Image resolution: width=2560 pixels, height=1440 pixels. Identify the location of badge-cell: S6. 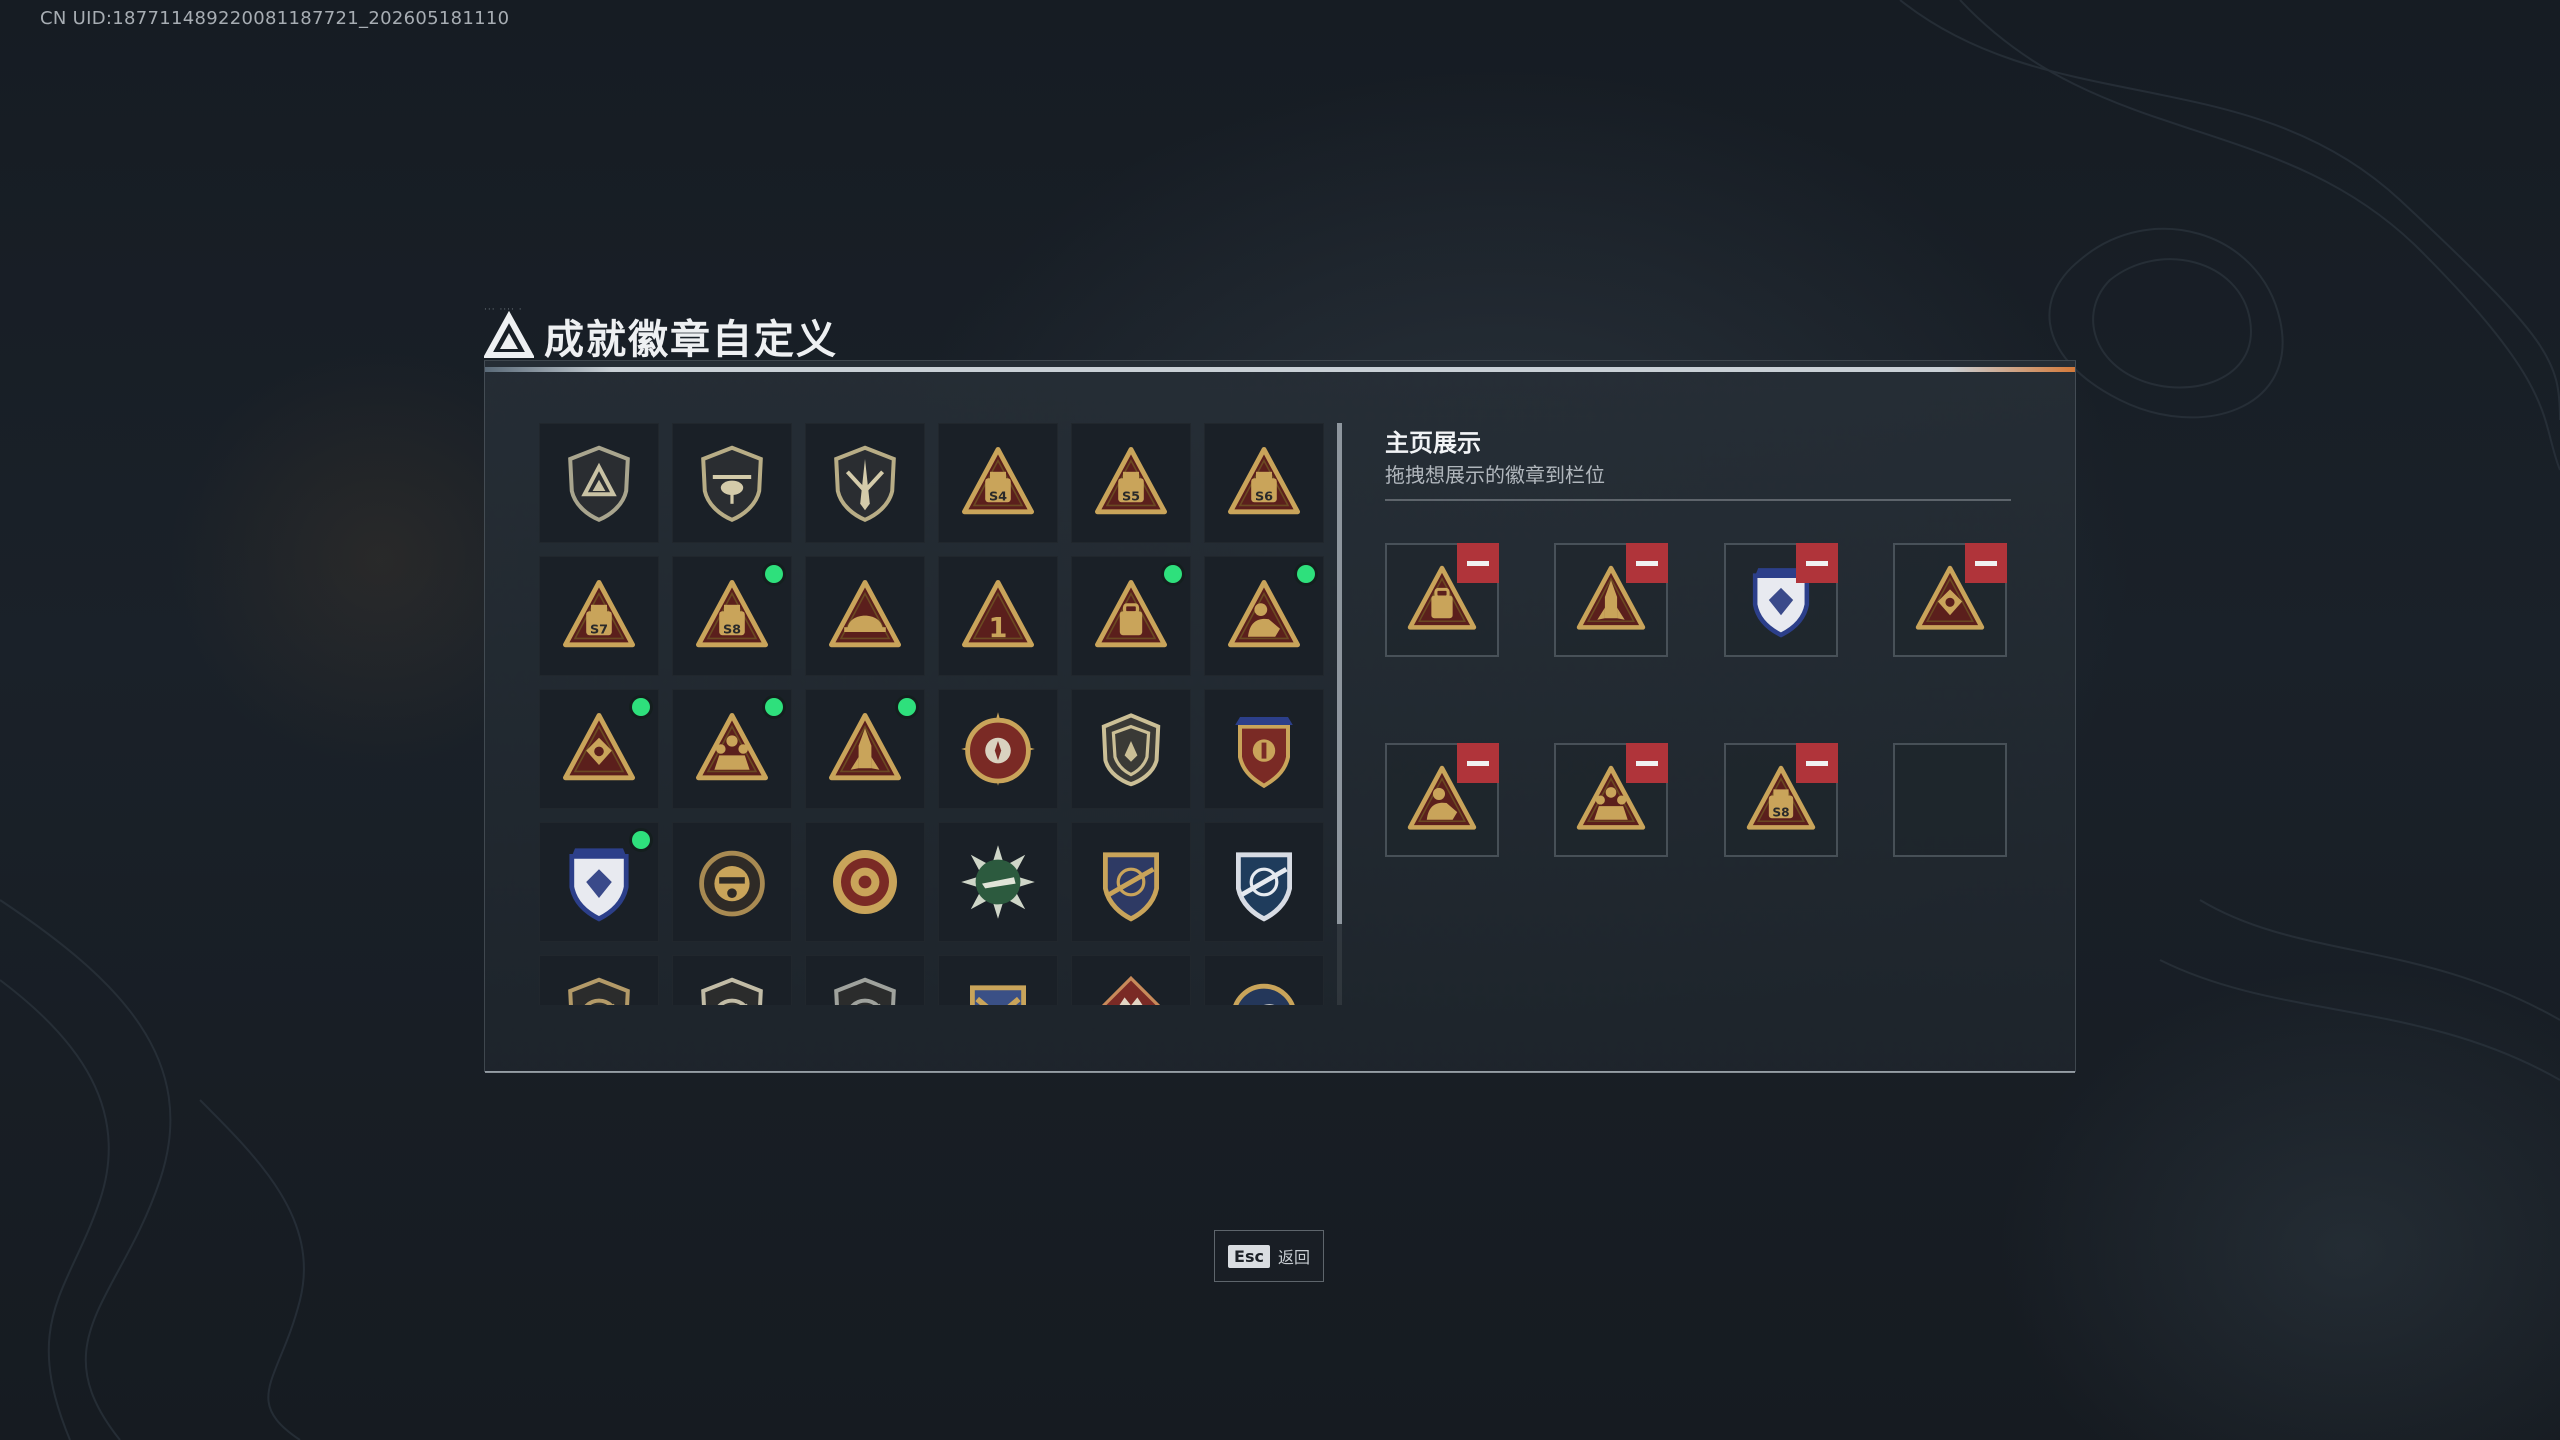
(1264, 483).